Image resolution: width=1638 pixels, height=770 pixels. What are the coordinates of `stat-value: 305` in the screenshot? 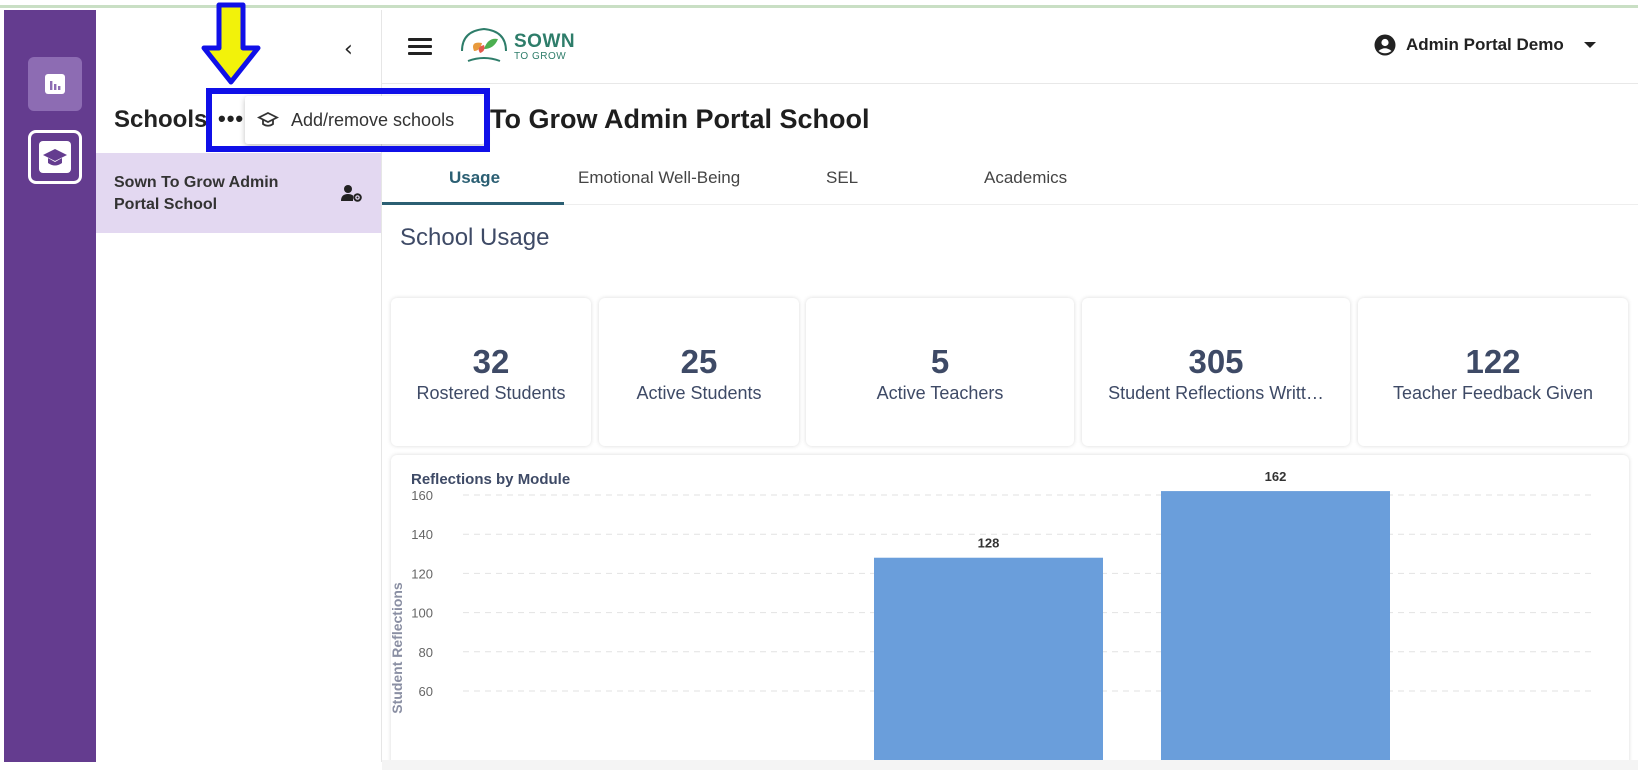 It's located at (1216, 361).